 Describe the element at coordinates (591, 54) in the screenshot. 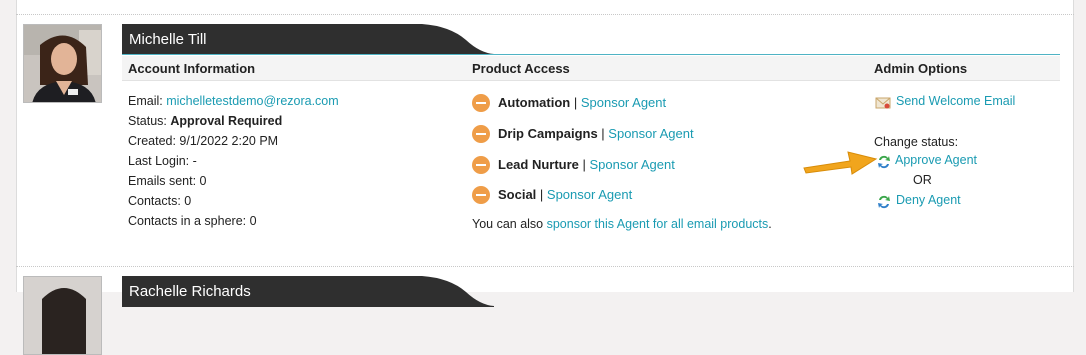

I see `name-underline` at that location.